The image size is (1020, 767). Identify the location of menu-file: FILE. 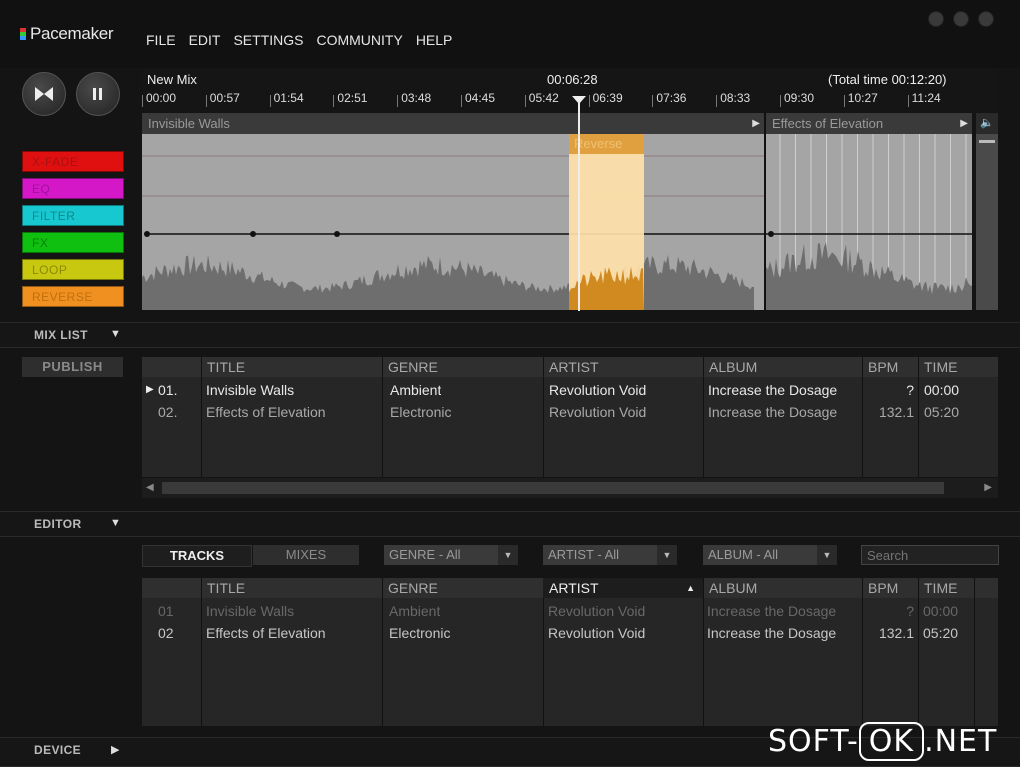
(161, 40).